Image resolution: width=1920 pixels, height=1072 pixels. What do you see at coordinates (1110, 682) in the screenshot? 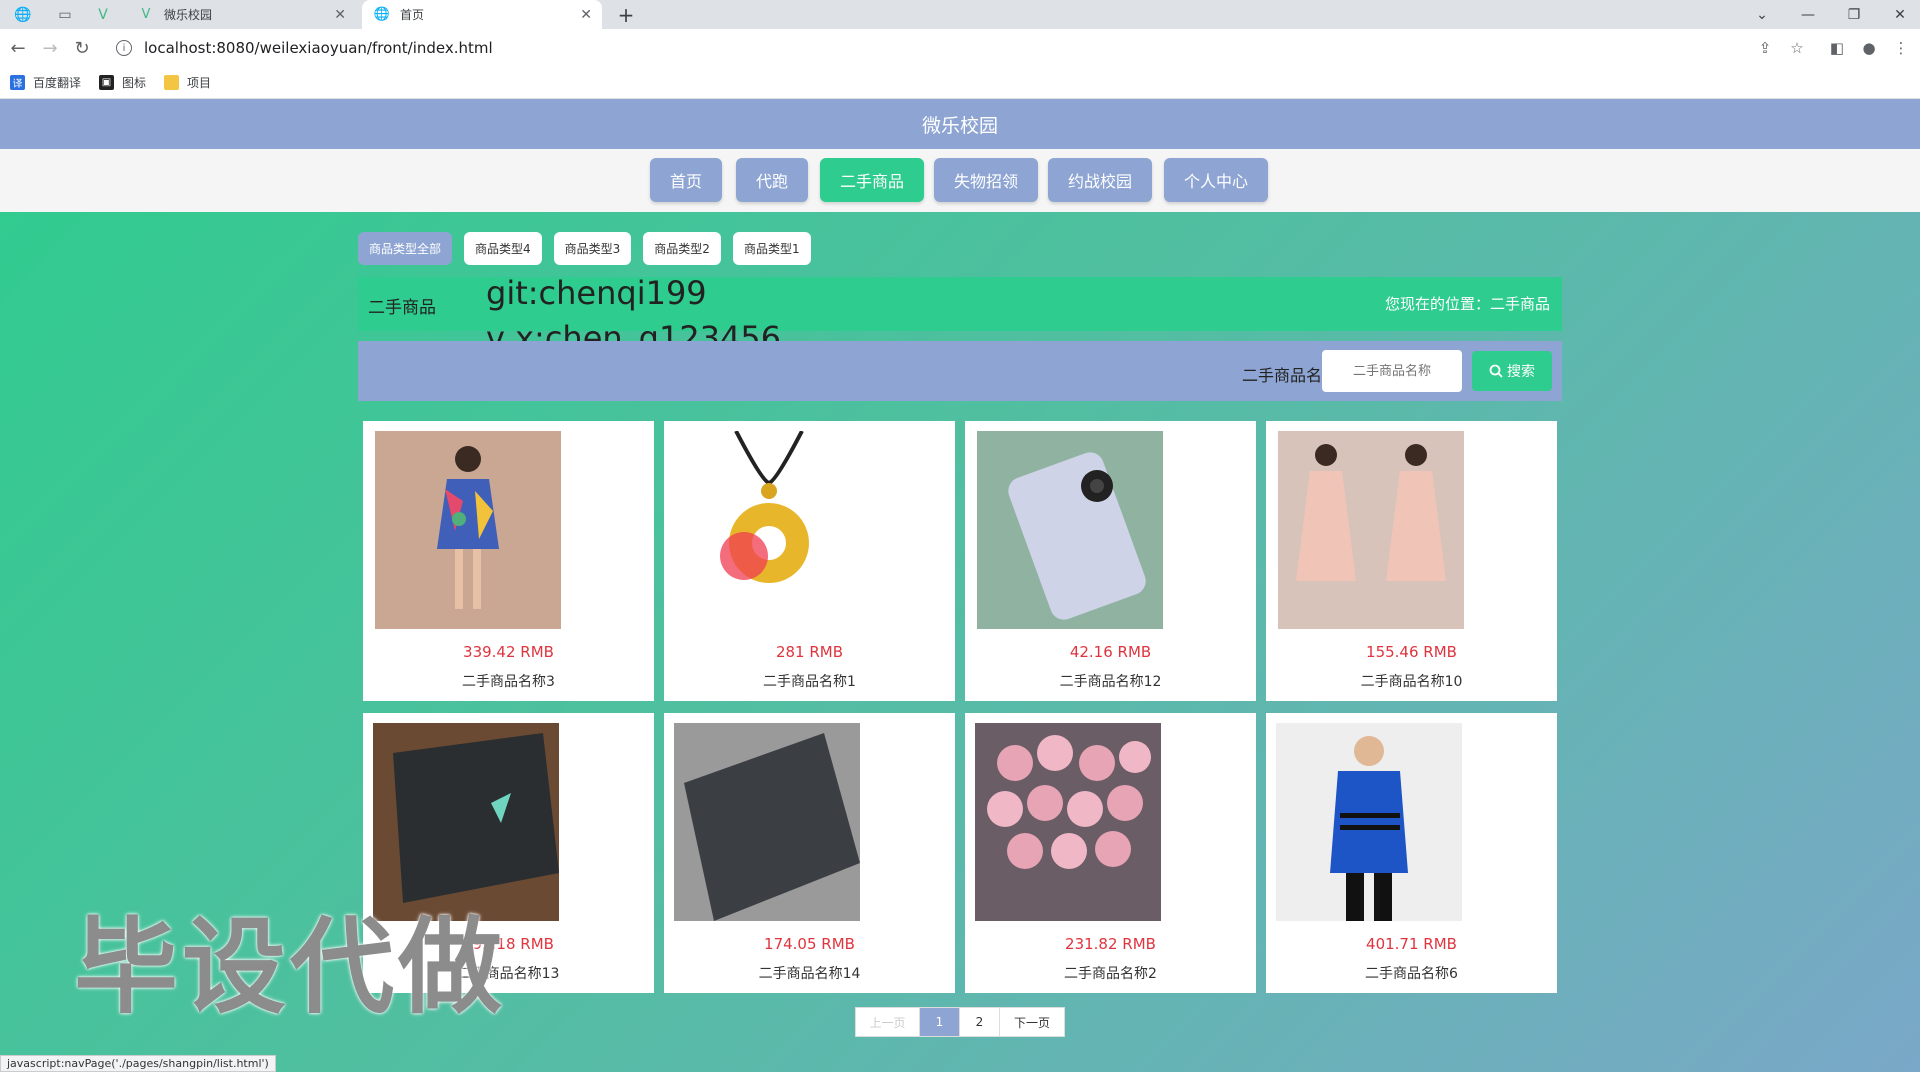
I see `product-name: 二手商品名称12` at bounding box center [1110, 682].